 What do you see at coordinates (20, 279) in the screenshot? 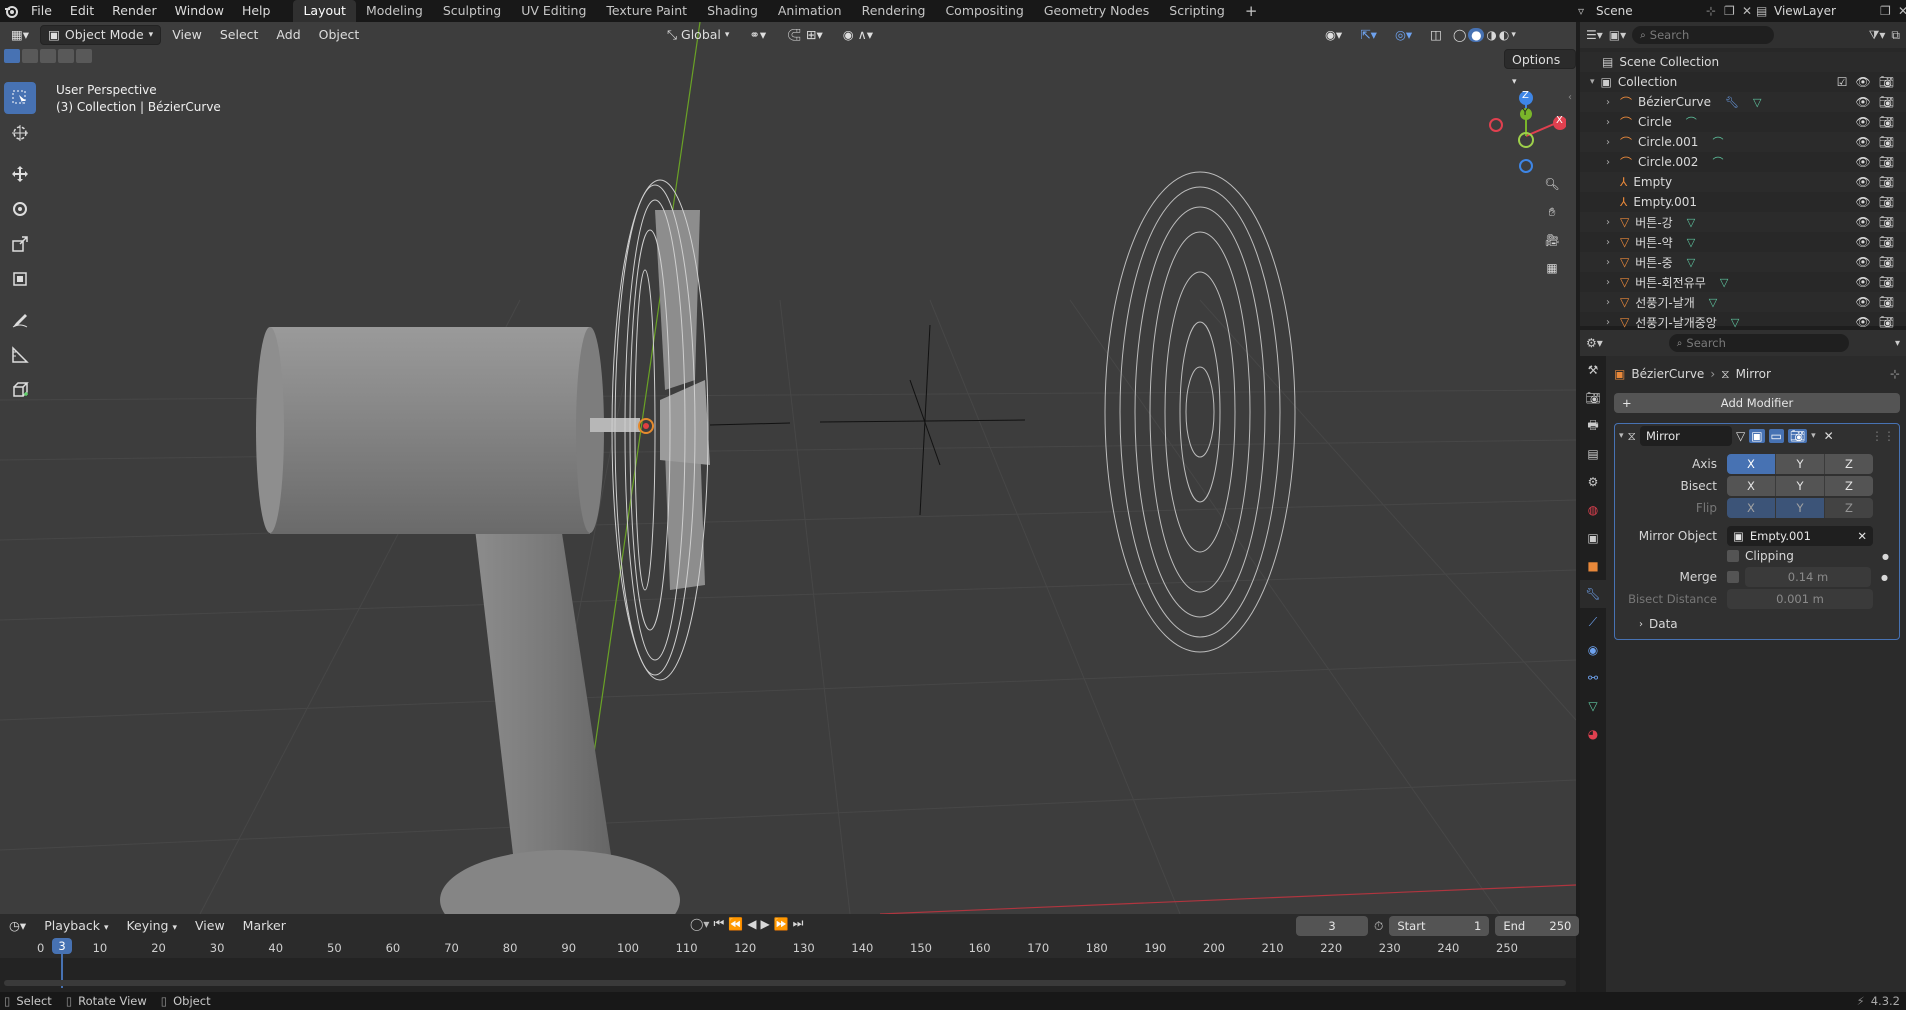
I see `transform-tool-icon` at bounding box center [20, 279].